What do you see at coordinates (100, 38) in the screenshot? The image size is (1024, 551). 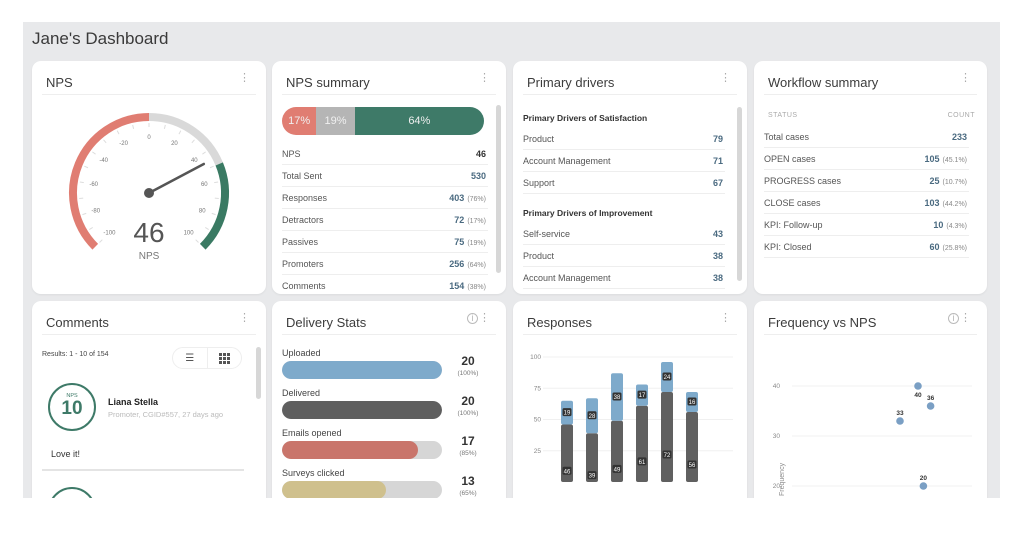 I see `dashboard-title: Jane's Dashboard` at bounding box center [100, 38].